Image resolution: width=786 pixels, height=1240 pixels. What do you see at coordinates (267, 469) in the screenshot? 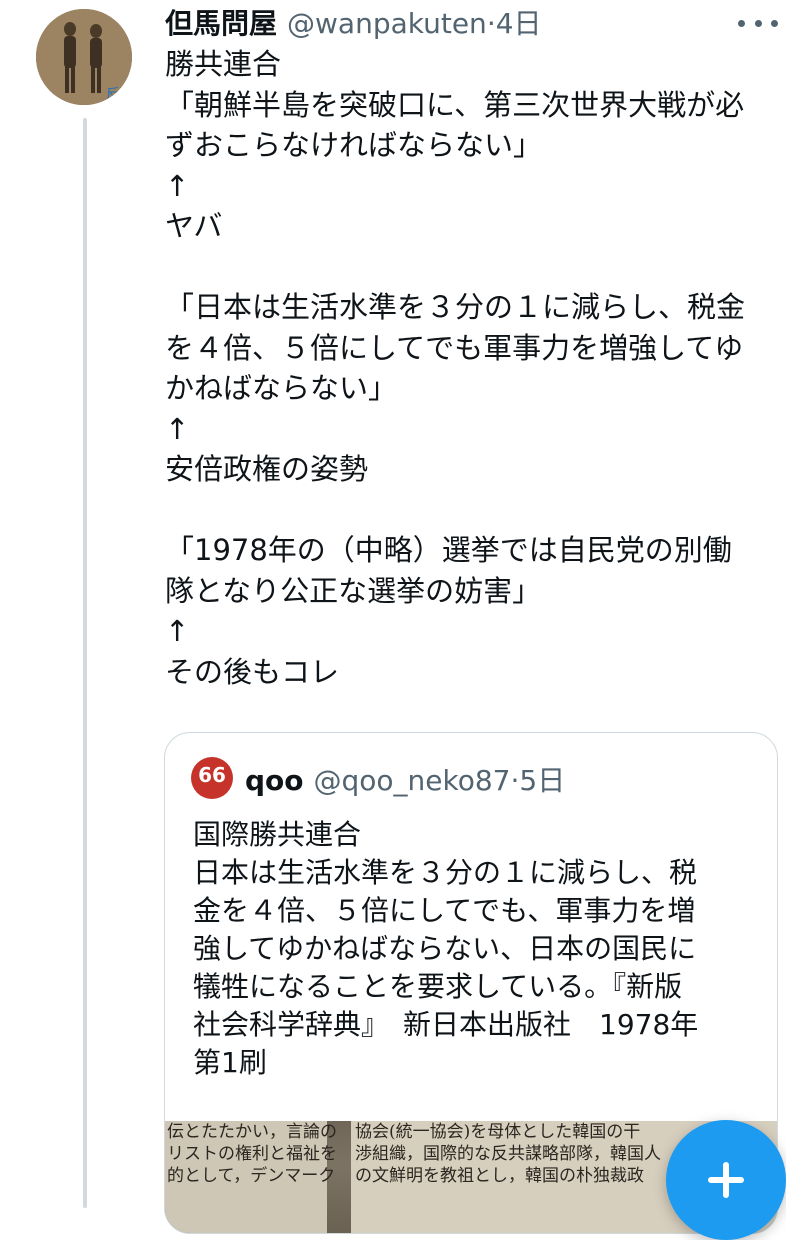
I see `tweet-line: 安倍政権の姿勢` at bounding box center [267, 469].